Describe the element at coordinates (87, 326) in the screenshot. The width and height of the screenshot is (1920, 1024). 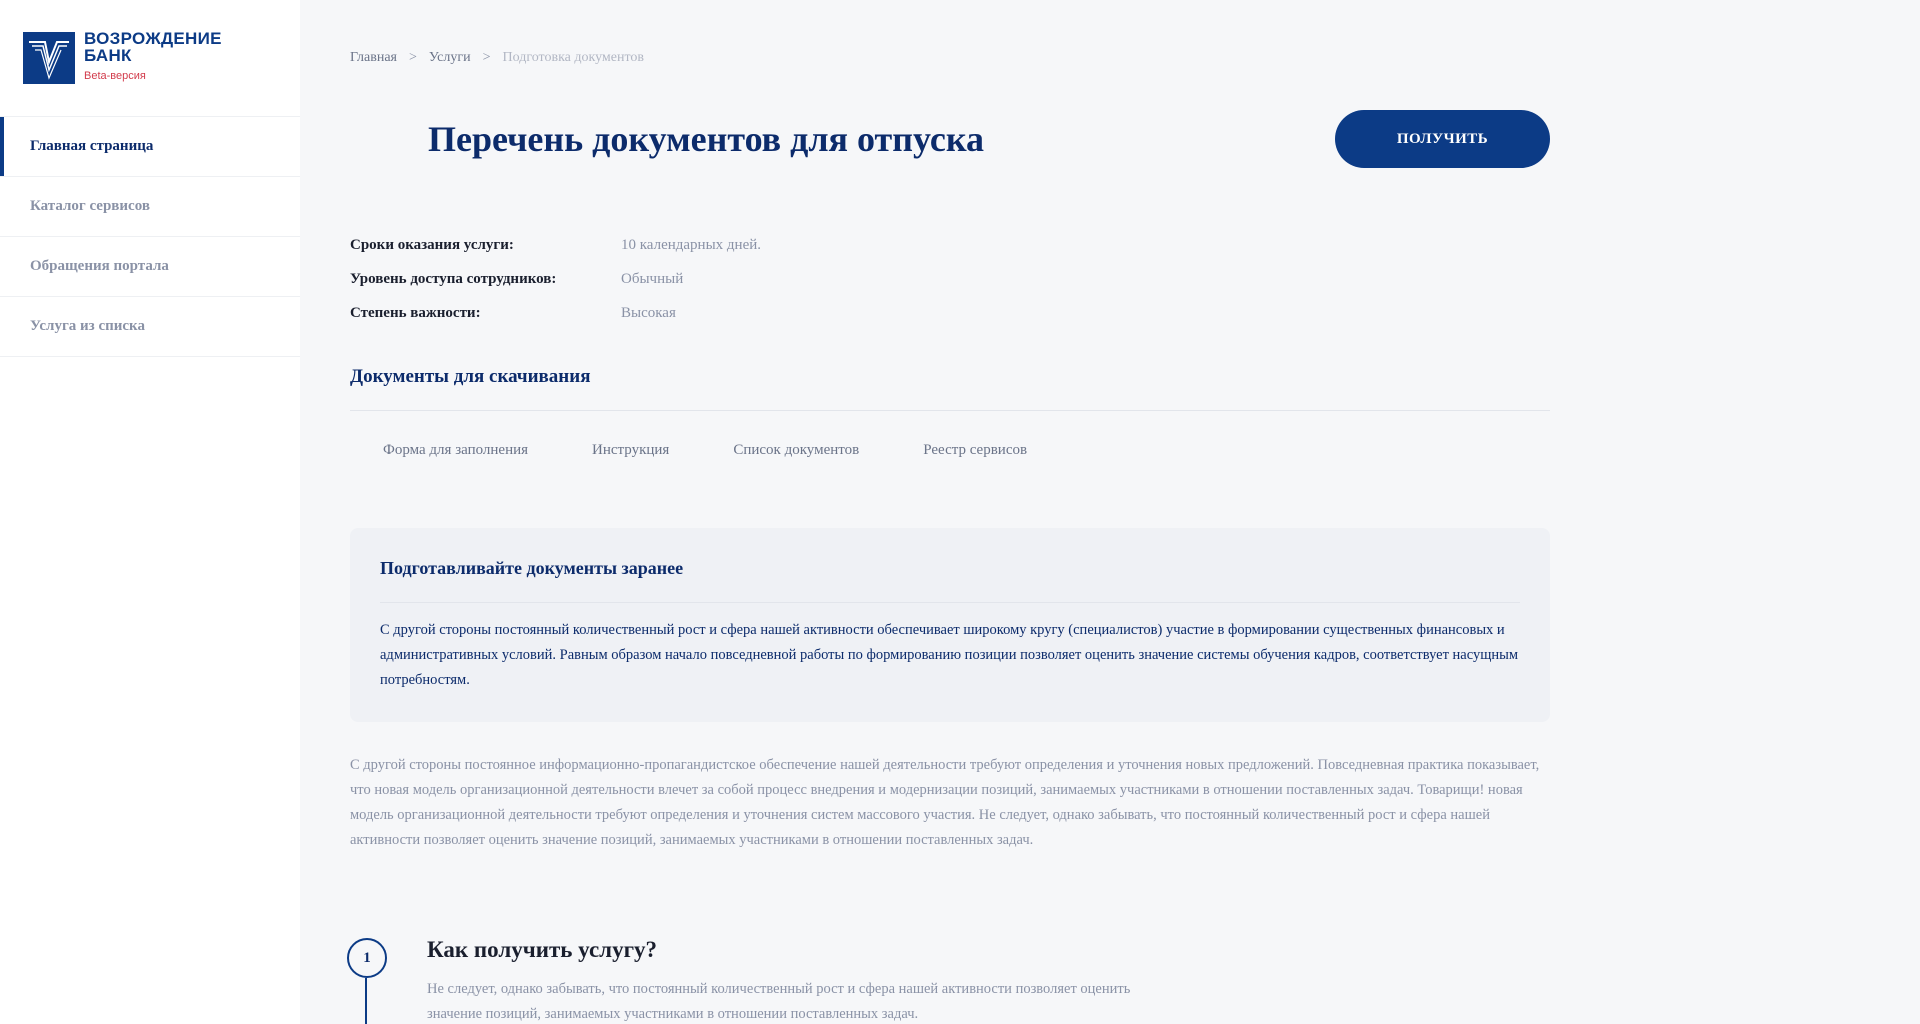
I see `sidebar-item-label: Услуга из списка` at that location.